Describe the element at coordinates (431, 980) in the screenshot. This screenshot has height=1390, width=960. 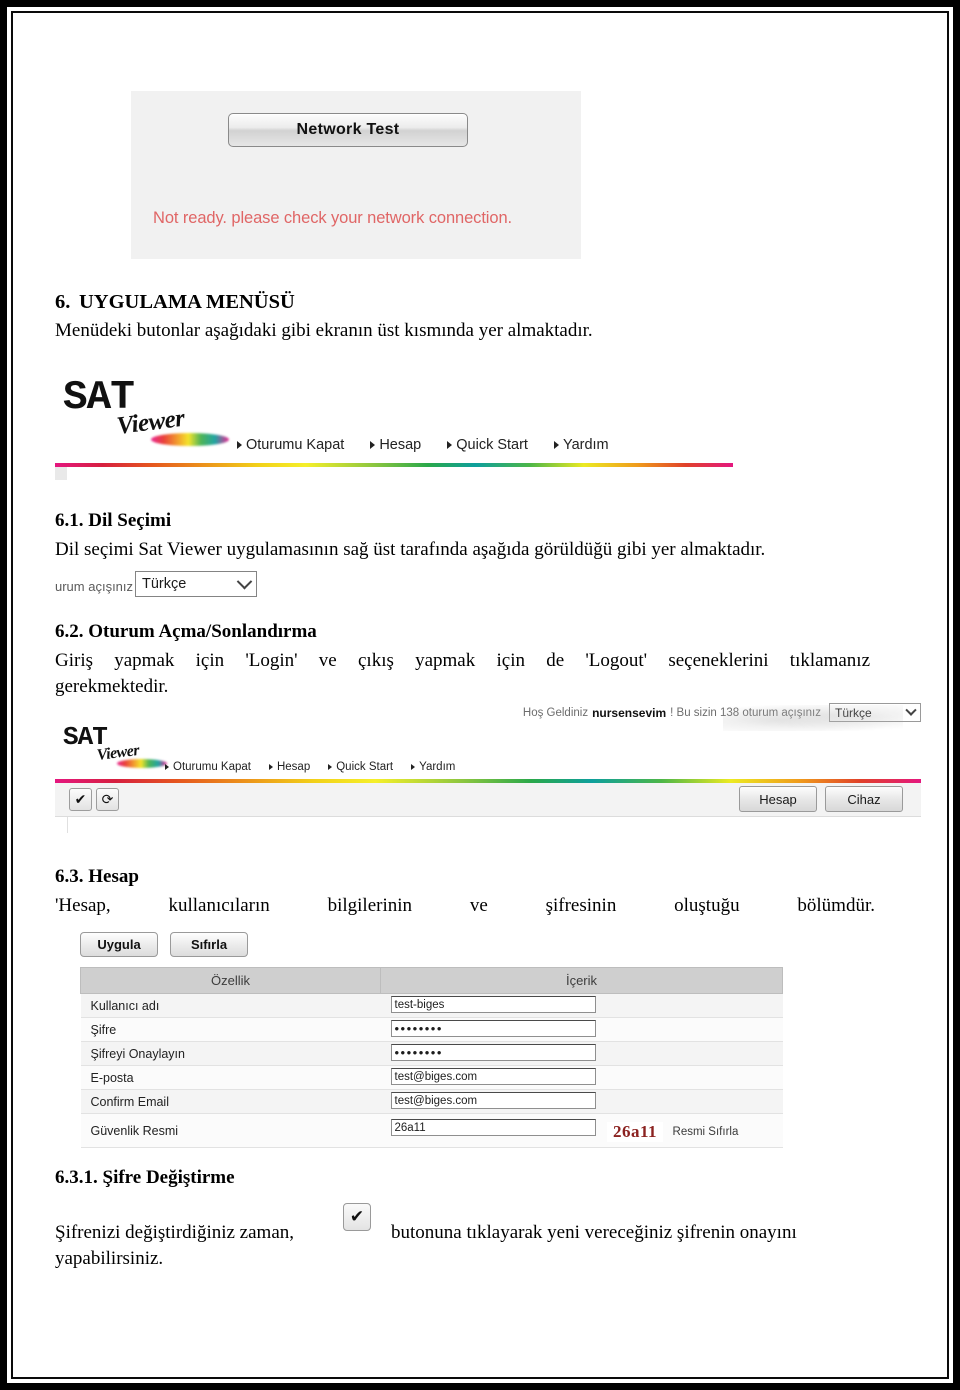
I see `table-header-row: Özellik İçerik` at that location.